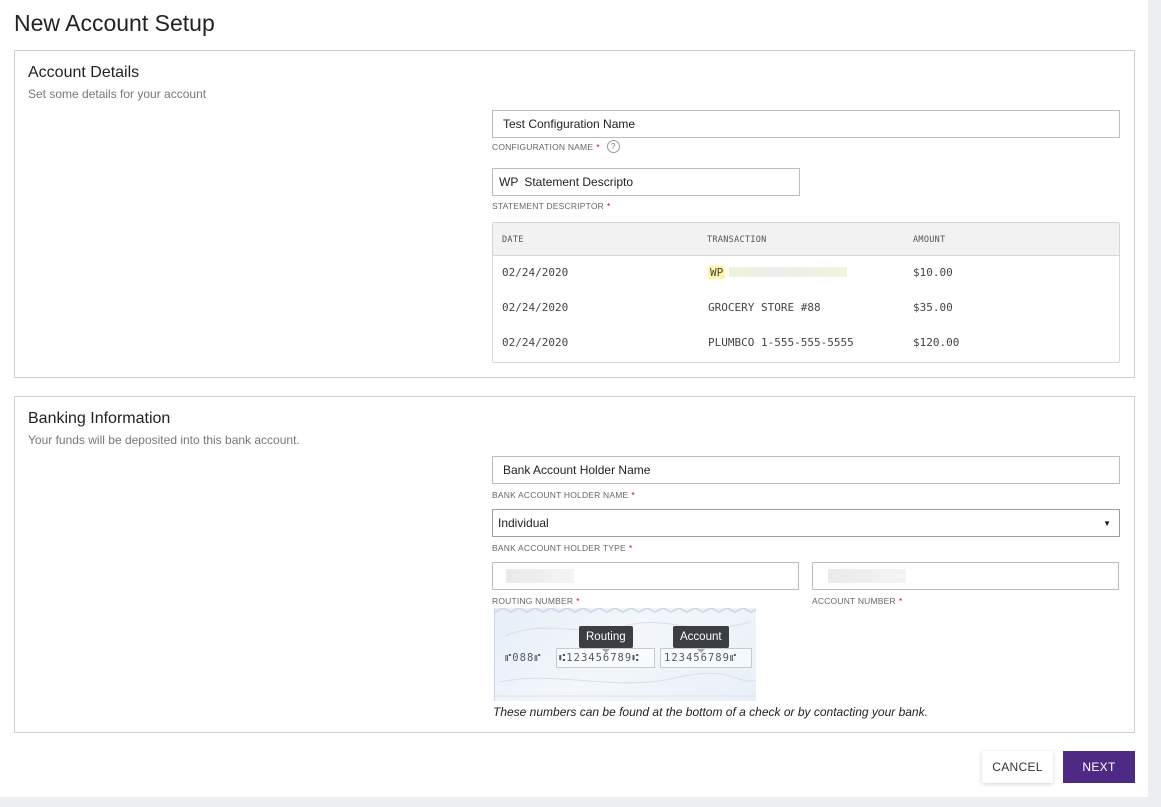 This screenshot has height=807, width=1161. What do you see at coordinates (560, 495) in the screenshot?
I see `holder-name-label-text: BANK ACCOUNT HOLDER NAME` at bounding box center [560, 495].